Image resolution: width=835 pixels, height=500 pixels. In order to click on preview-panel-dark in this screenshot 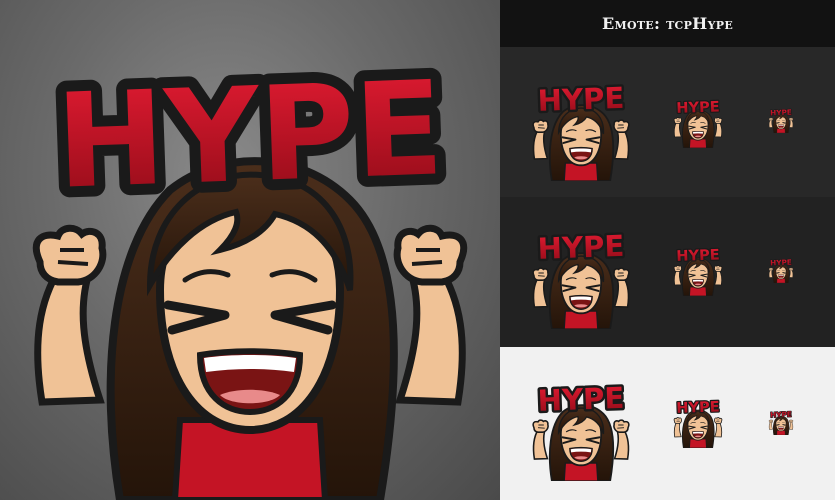, I will do `click(667, 122)`.